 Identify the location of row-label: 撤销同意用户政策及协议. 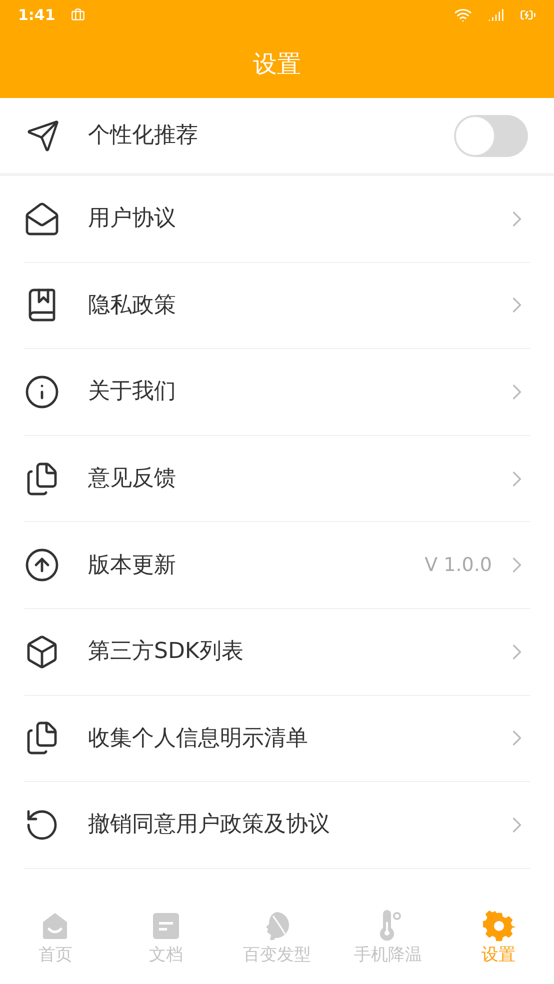
(209, 825).